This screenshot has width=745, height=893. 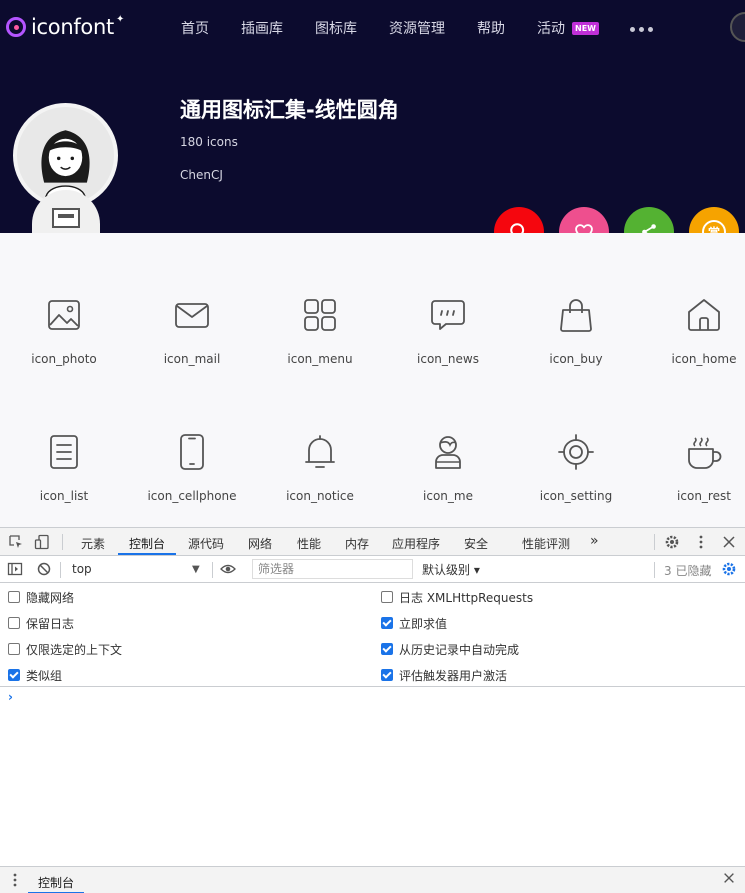 What do you see at coordinates (64, 496) in the screenshot?
I see `icon-label: icon_list` at bounding box center [64, 496].